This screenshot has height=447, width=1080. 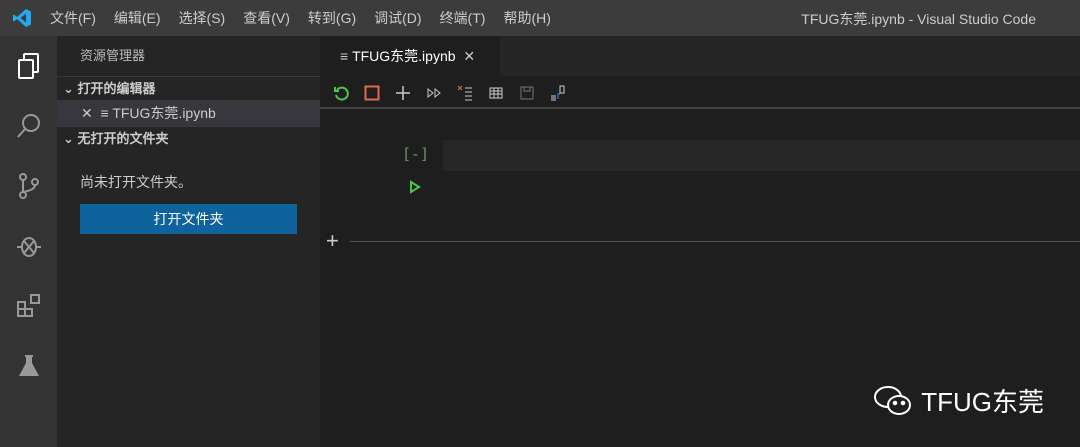 What do you see at coordinates (188, 88) in the screenshot?
I see `open-editors-section: ⌄ 打开的编辑器` at bounding box center [188, 88].